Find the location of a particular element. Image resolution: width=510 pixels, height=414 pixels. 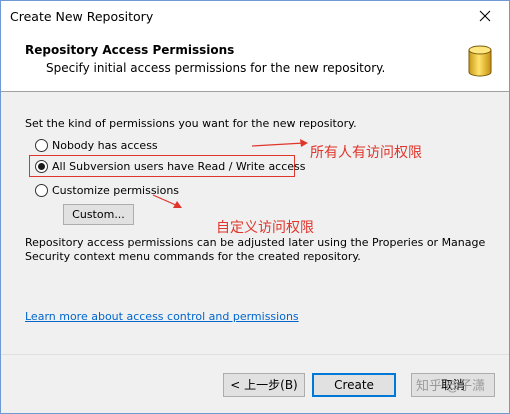

back-button: < 上一步(B) is located at coordinates (264, 385).